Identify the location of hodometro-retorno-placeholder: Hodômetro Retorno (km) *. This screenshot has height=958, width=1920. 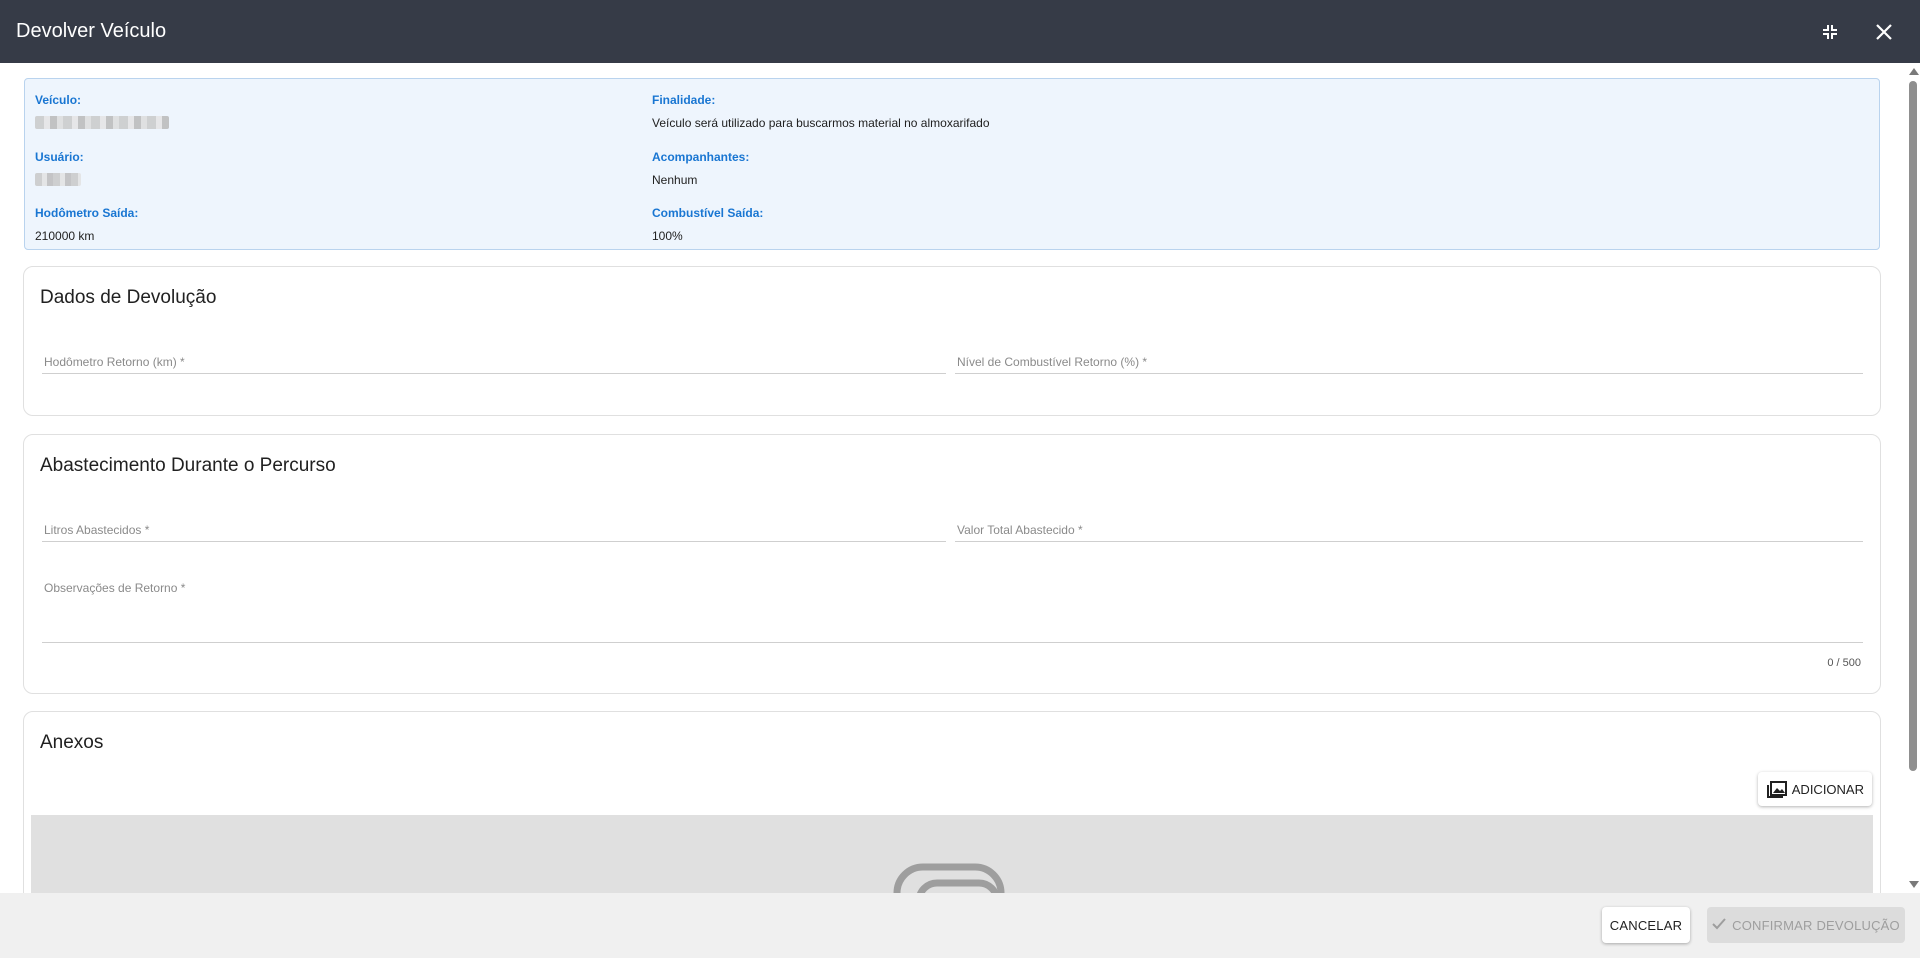
(114, 362).